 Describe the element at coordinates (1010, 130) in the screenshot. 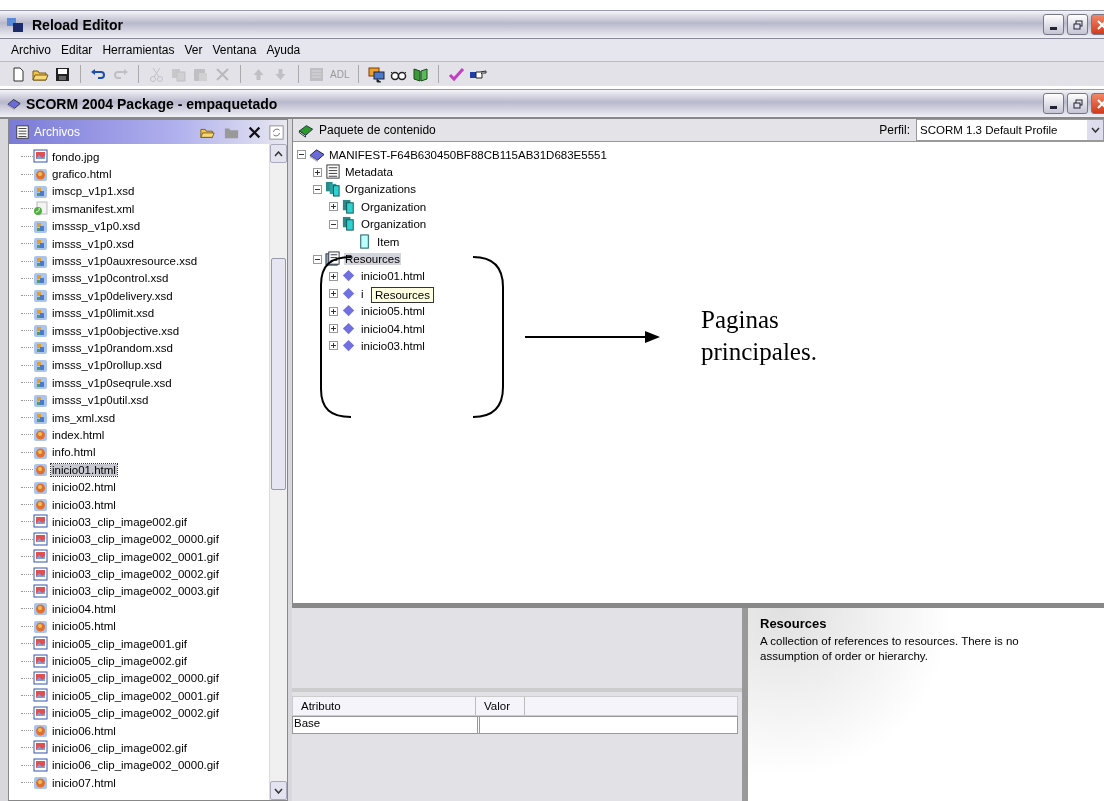

I see `profile-dropdown: SCORM 1.3 Default Profile` at that location.